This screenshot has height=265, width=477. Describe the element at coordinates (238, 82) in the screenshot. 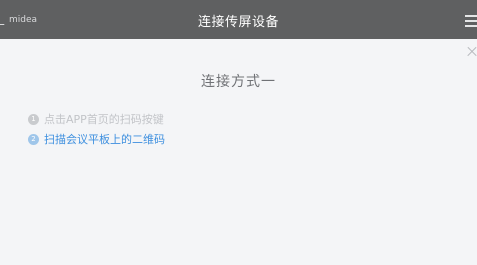

I see `connection-method-title: 连接方式一` at that location.